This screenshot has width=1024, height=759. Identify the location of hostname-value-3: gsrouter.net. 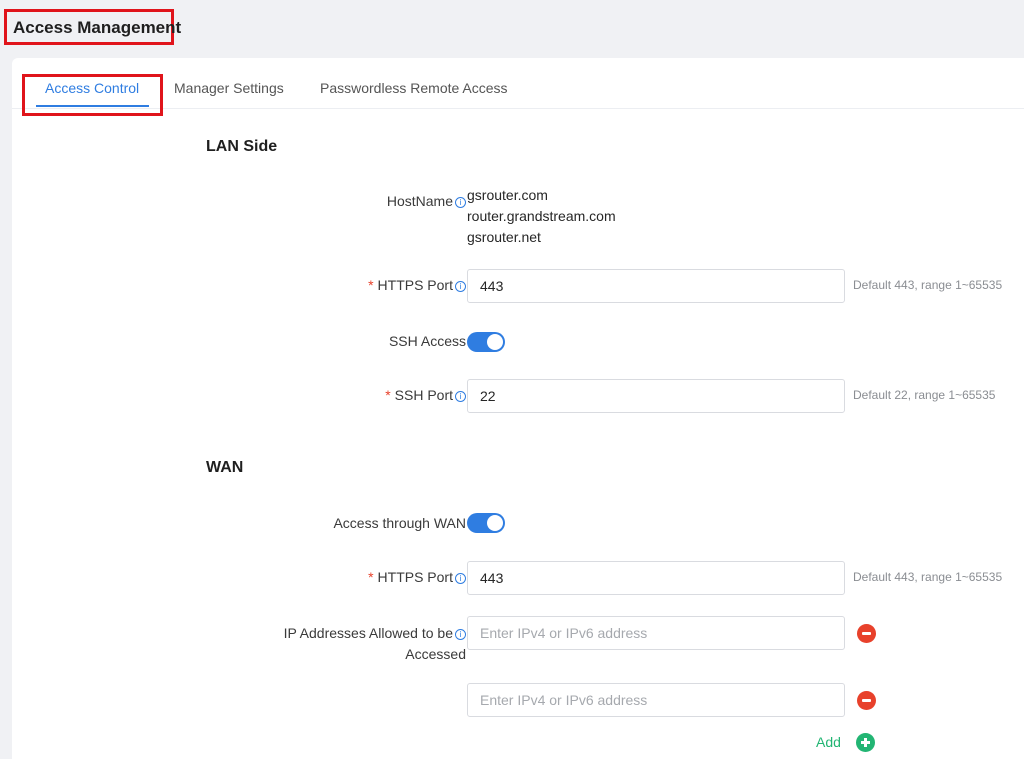
(504, 237).